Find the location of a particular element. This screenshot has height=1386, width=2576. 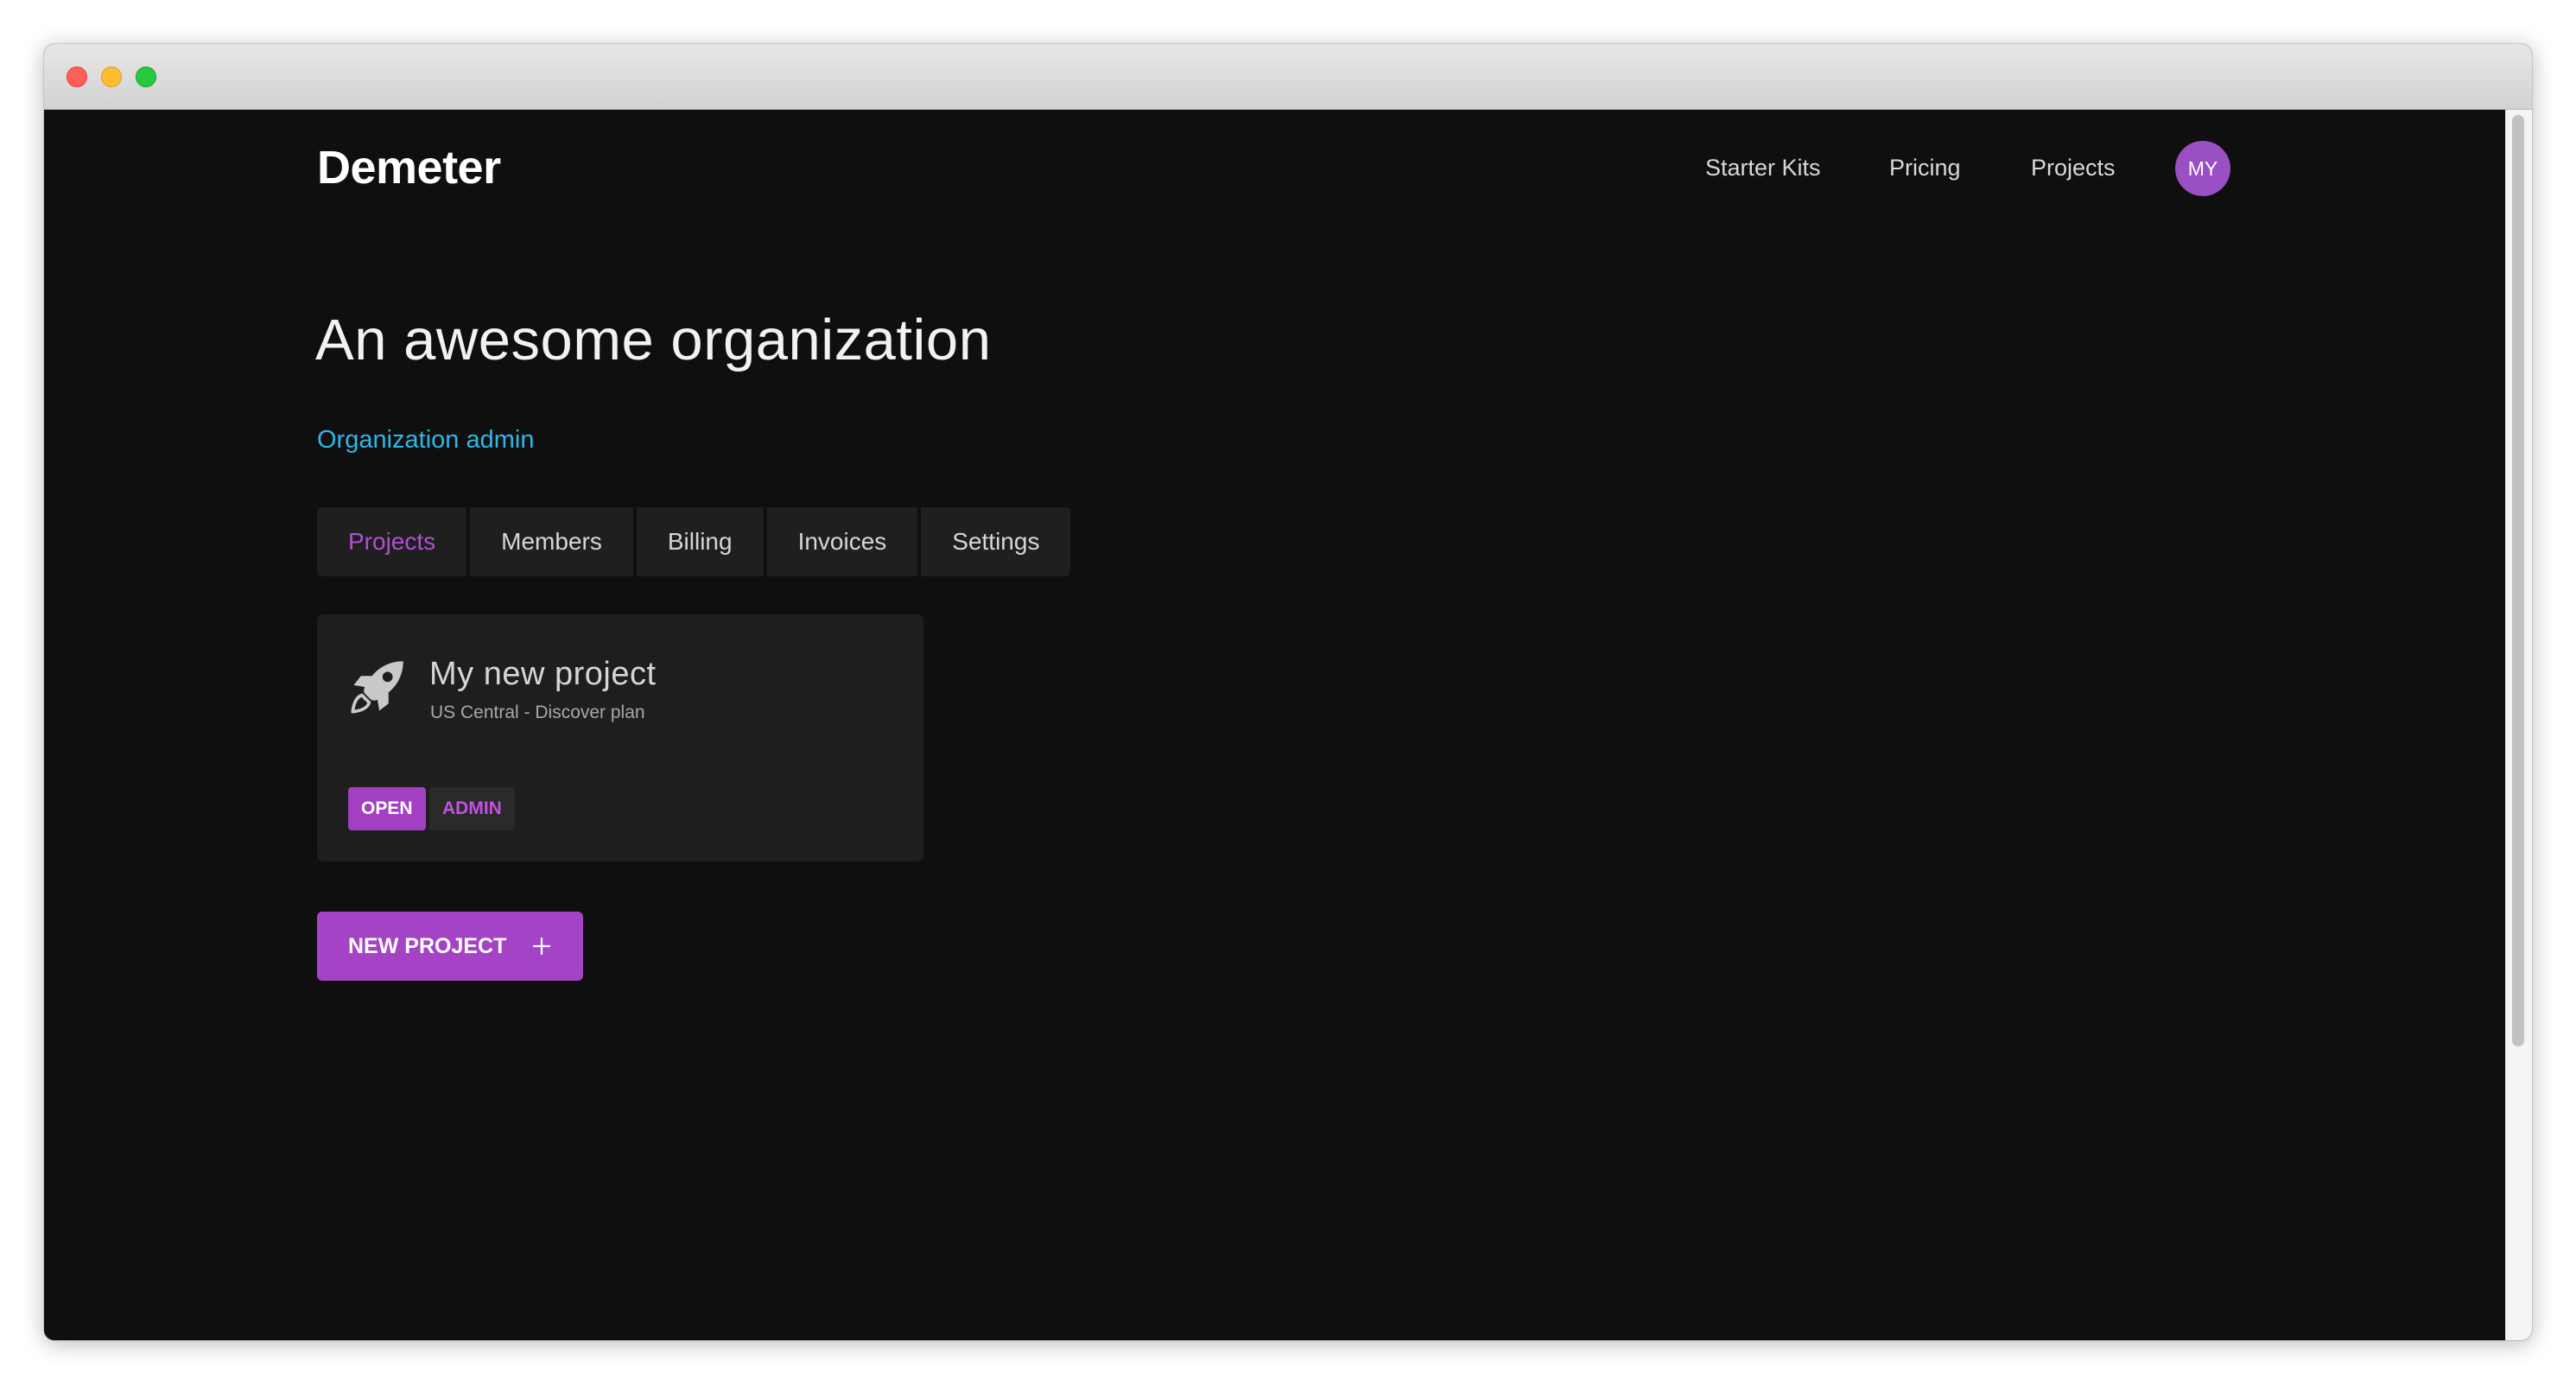

project-subtitle: US Central - Discover plan is located at coordinates (537, 712).